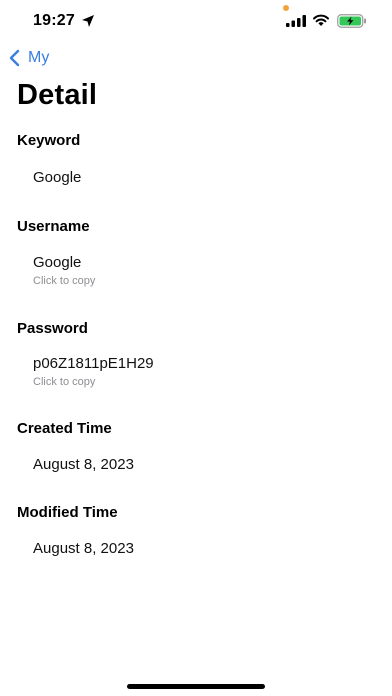 Image resolution: width=392 pixels, height=696 pixels. I want to click on location-arrow-icon, so click(88, 21).